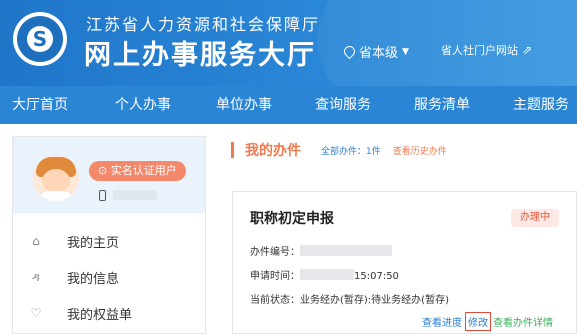 The image size is (577, 334). I want to click on avatar-shirt, so click(56, 196).